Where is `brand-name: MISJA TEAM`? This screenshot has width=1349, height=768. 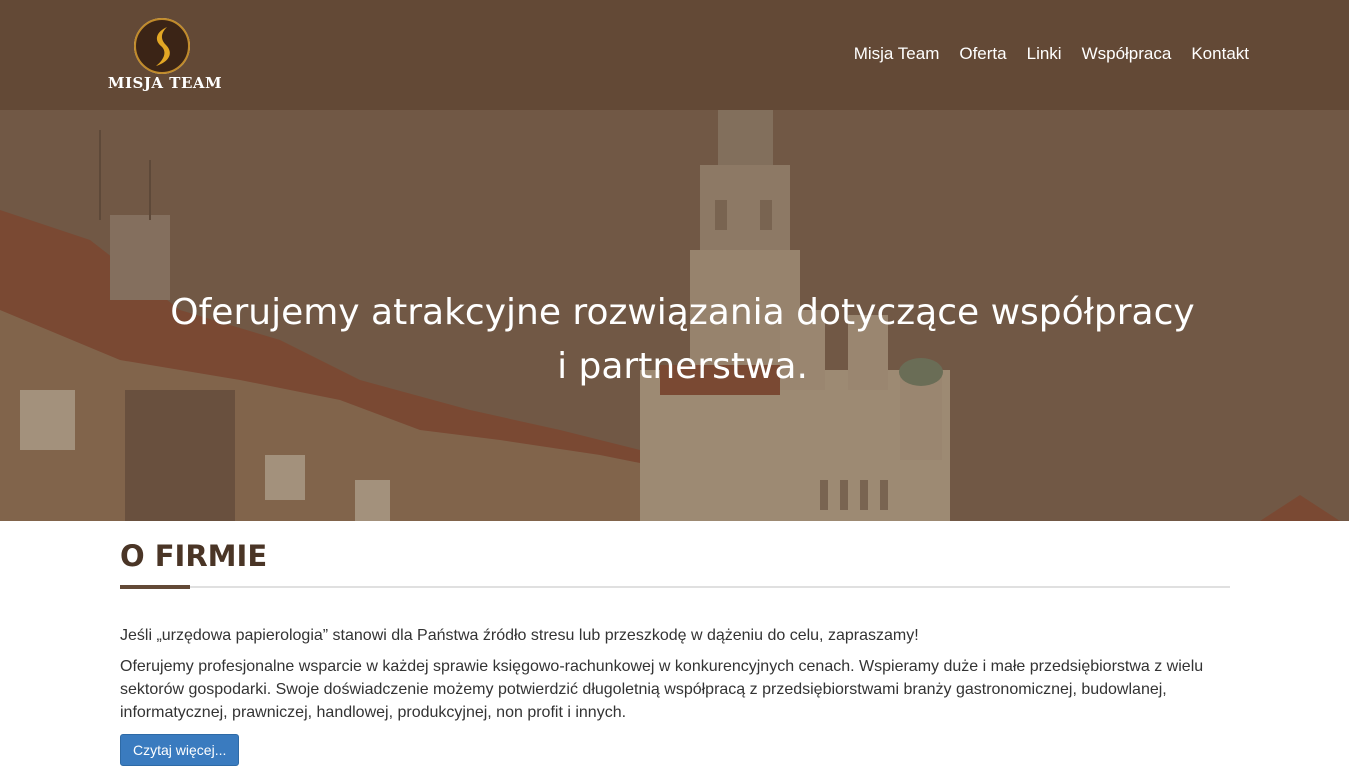 brand-name: MISJA TEAM is located at coordinates (165, 83).